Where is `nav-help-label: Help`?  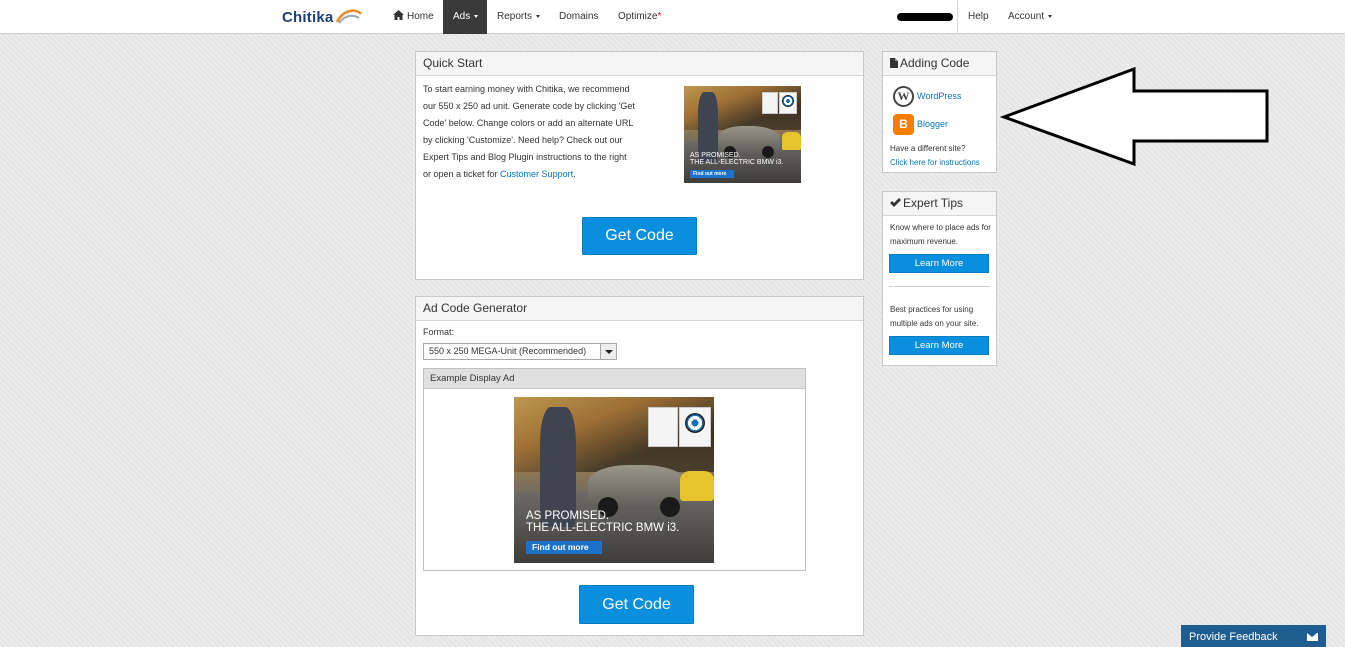 nav-help-label: Help is located at coordinates (978, 16).